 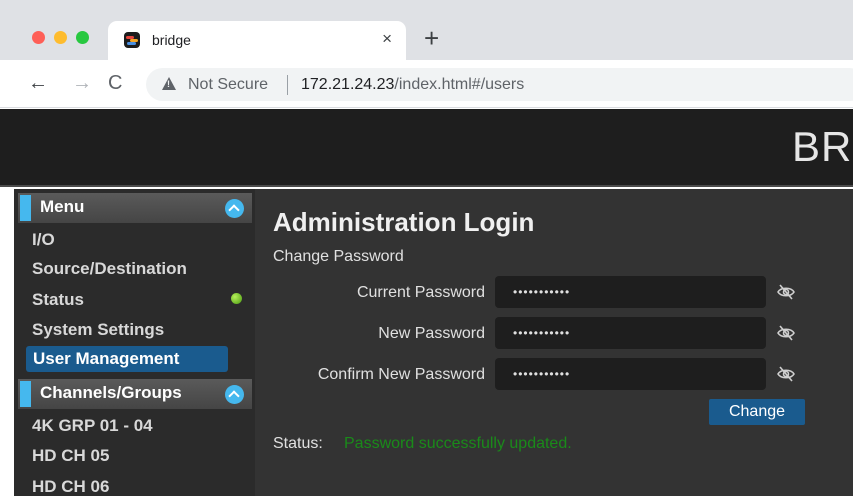 I want to click on bridge-favicon-icon, so click(x=132, y=40).